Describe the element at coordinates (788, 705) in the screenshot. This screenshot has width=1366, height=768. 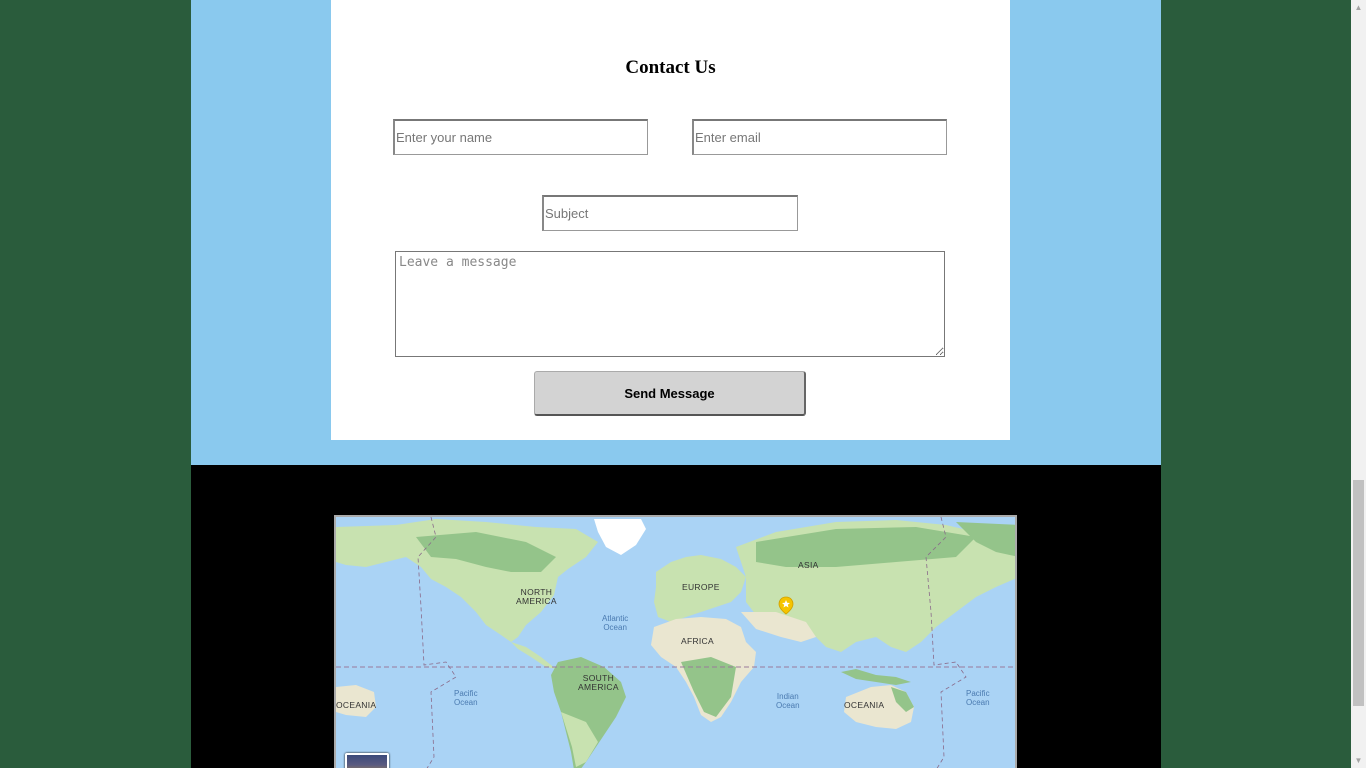
I see `map-label-indian-line2: Ocean` at that location.